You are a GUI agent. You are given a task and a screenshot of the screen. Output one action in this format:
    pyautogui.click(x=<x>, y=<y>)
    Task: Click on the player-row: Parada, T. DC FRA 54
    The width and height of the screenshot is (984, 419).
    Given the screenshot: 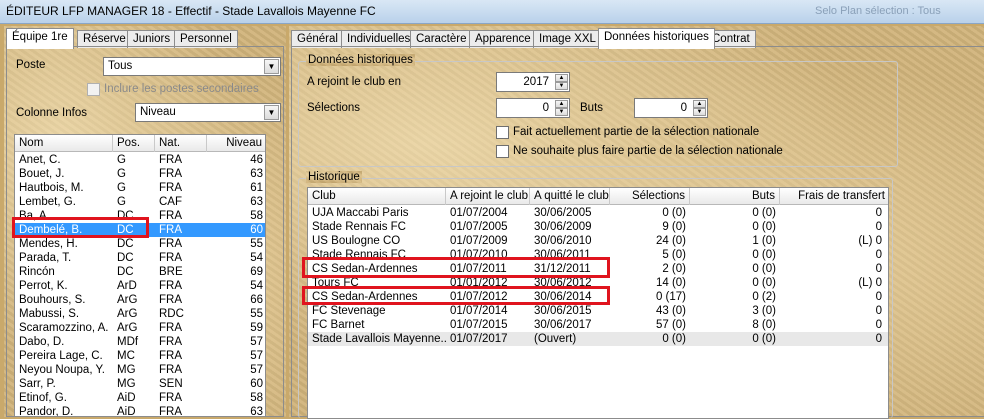 What is the action you would take?
    pyautogui.click(x=140, y=258)
    